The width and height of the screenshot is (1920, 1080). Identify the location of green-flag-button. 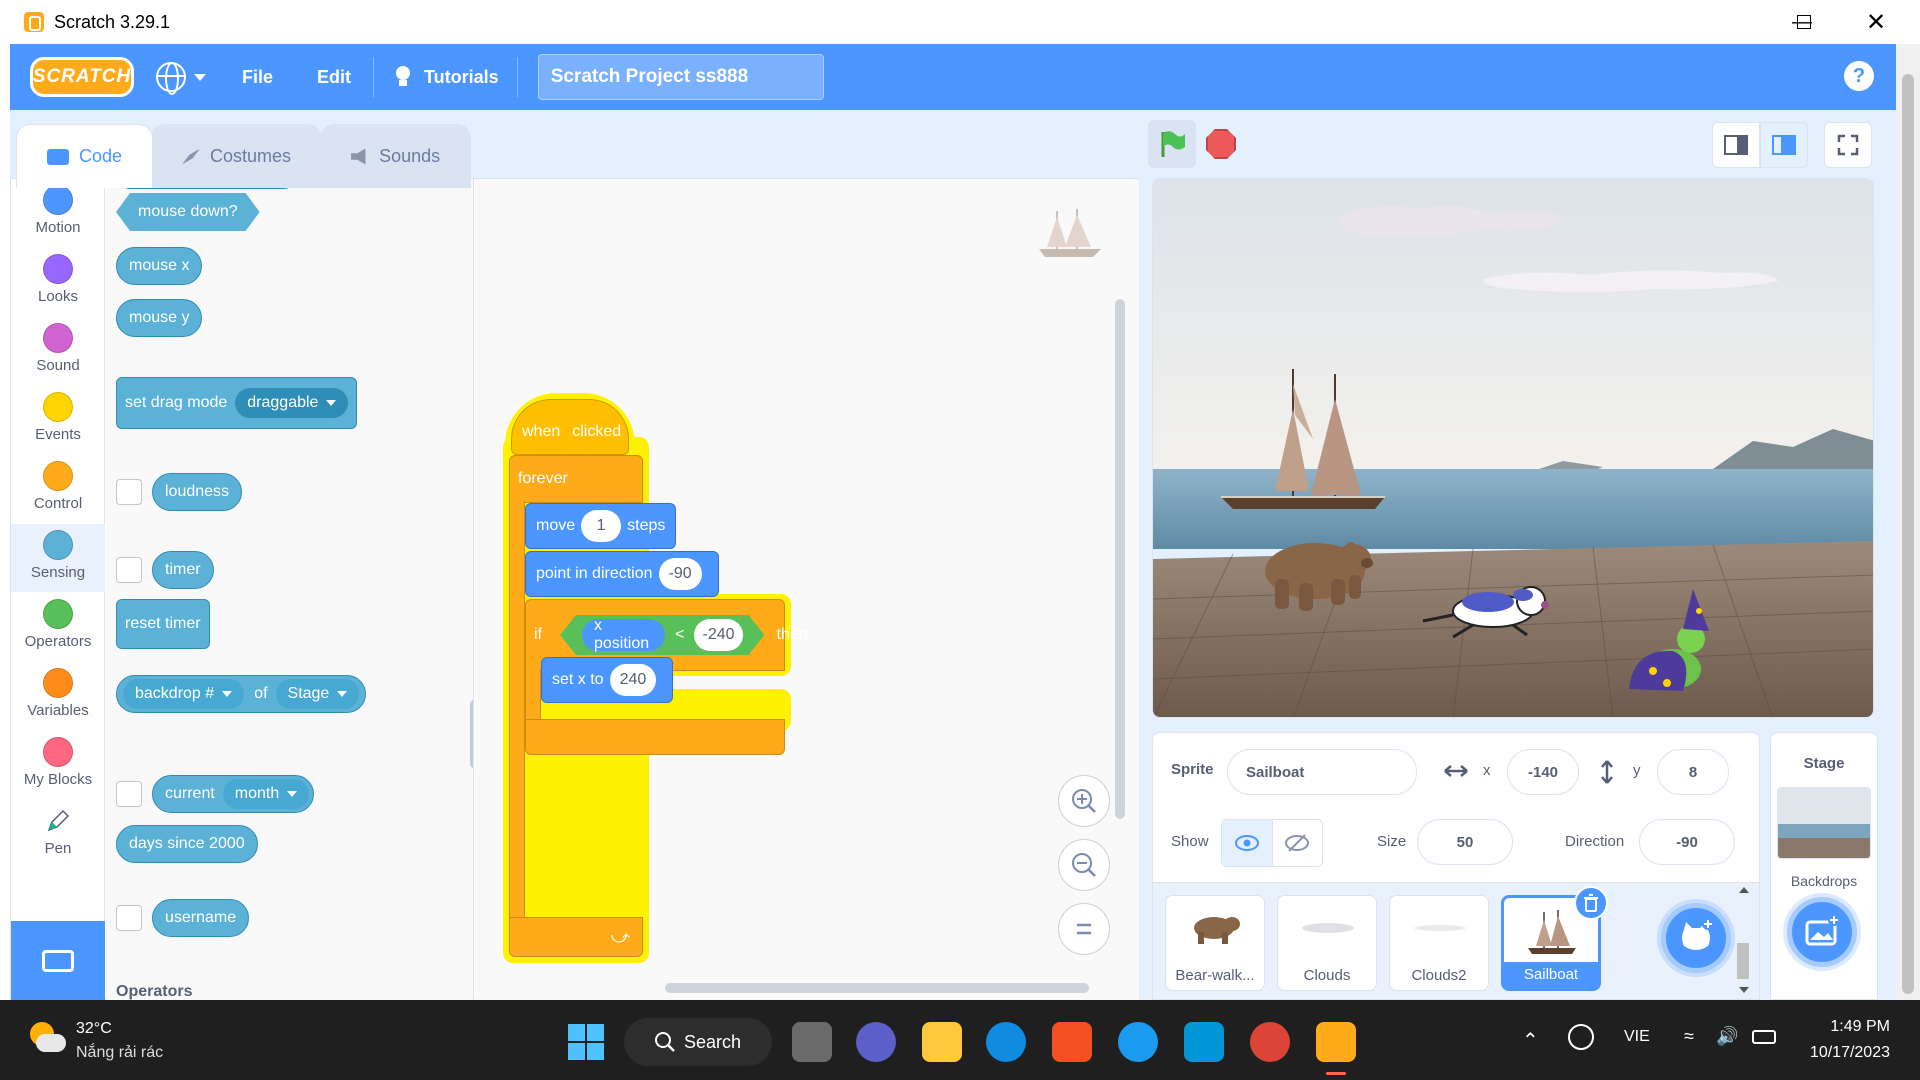
(1172, 144).